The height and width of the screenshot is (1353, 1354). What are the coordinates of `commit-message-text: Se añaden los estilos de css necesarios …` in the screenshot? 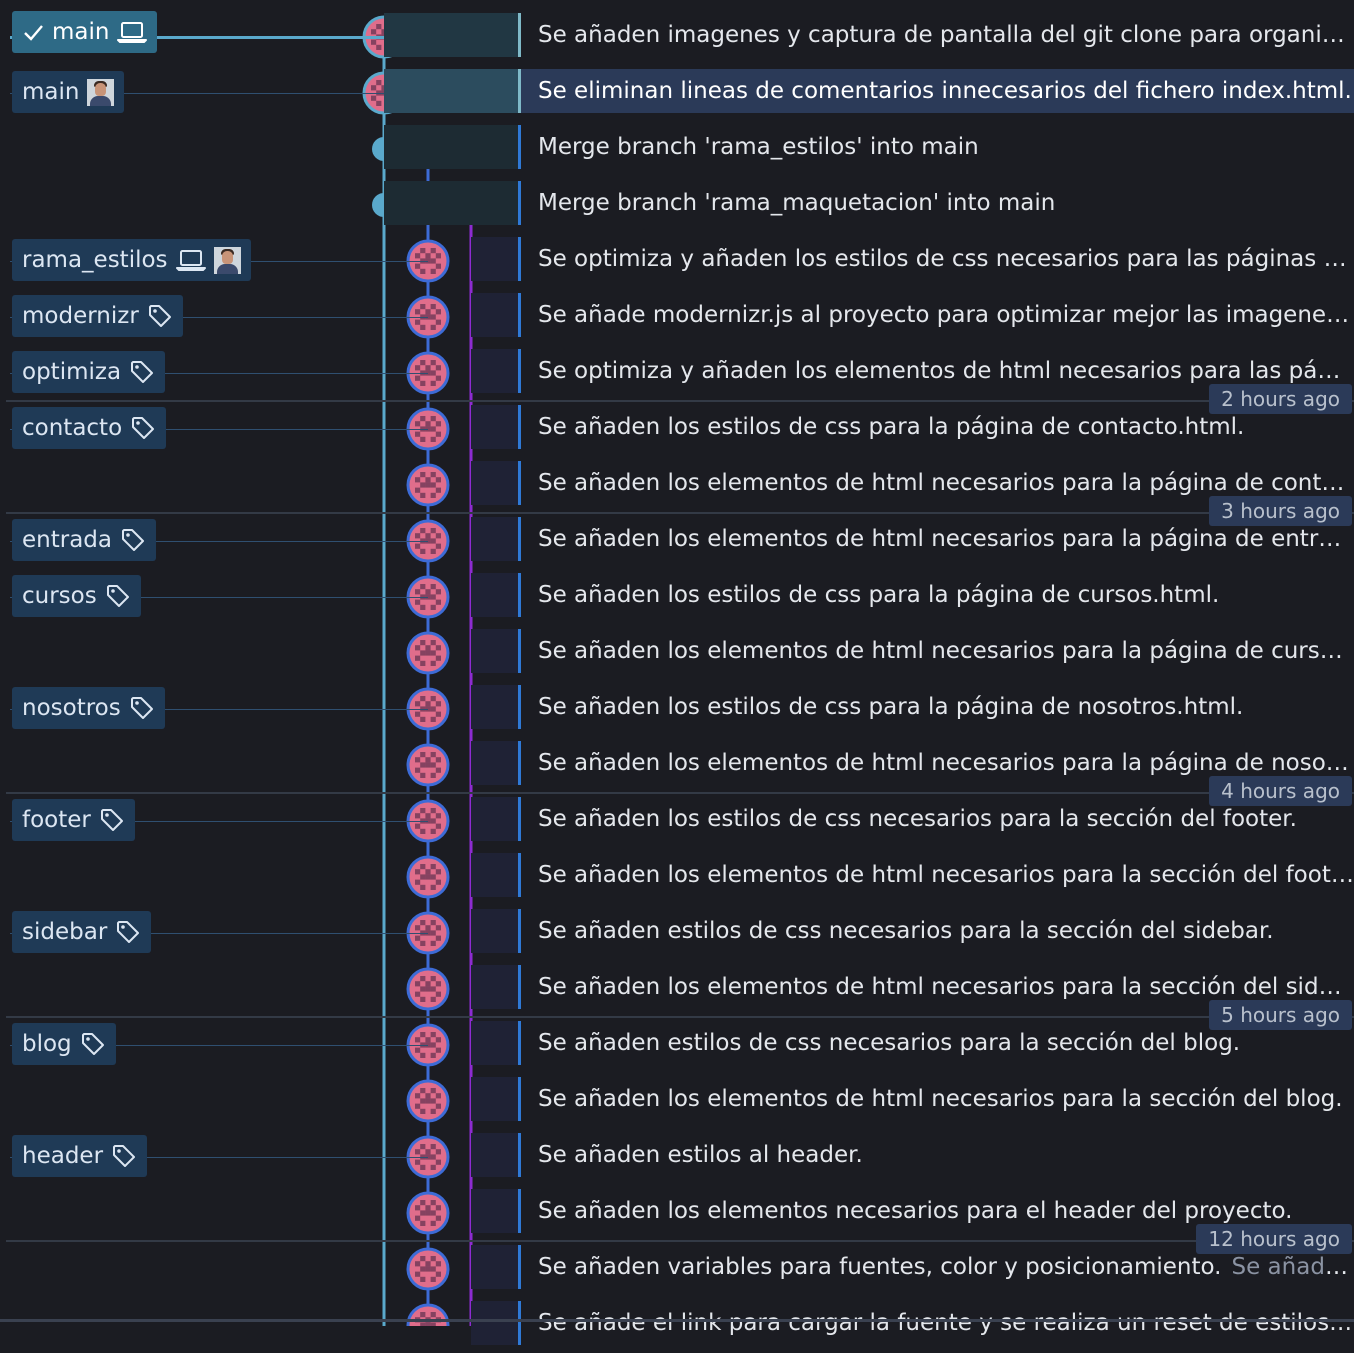 It's located at (917, 819).